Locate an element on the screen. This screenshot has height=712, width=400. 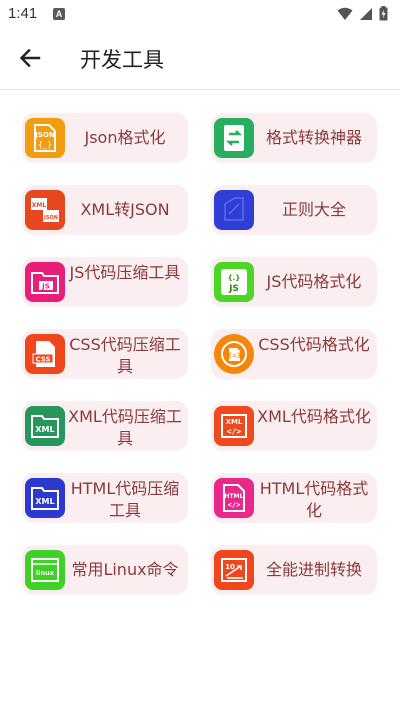
js-format-icon: {.} JS is located at coordinates (234, 282).